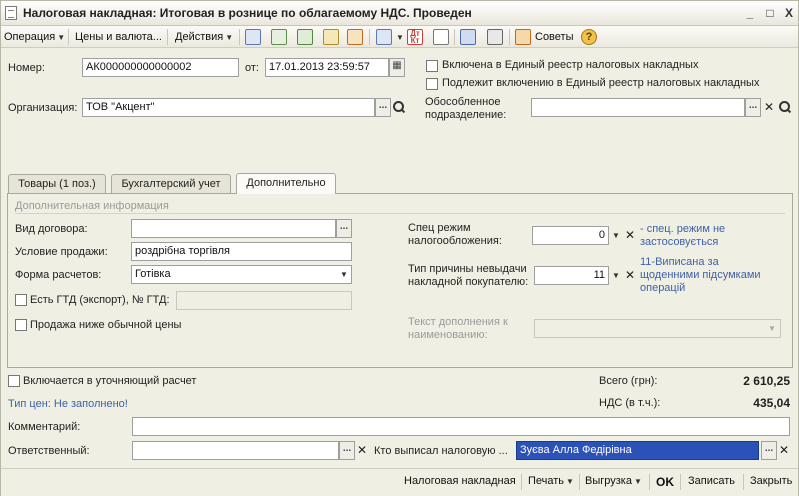 Image resolution: width=799 pixels, height=496 pixels. What do you see at coordinates (441, 37) in the screenshot?
I see `report-icon` at bounding box center [441, 37].